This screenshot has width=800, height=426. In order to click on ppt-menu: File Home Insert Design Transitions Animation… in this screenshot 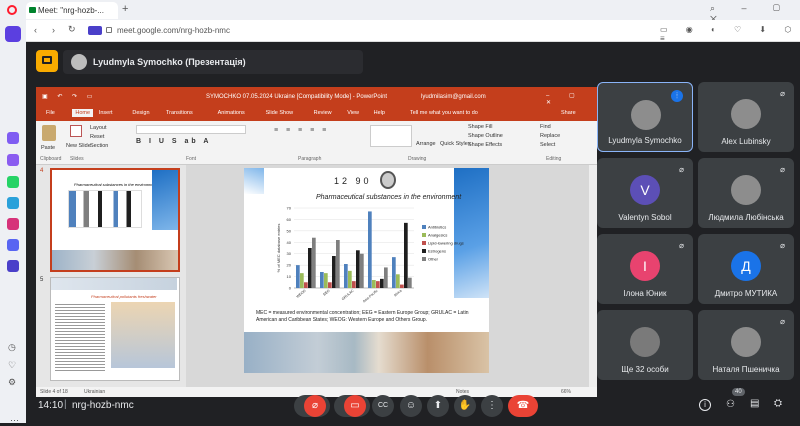, I will do `click(316, 114)`.